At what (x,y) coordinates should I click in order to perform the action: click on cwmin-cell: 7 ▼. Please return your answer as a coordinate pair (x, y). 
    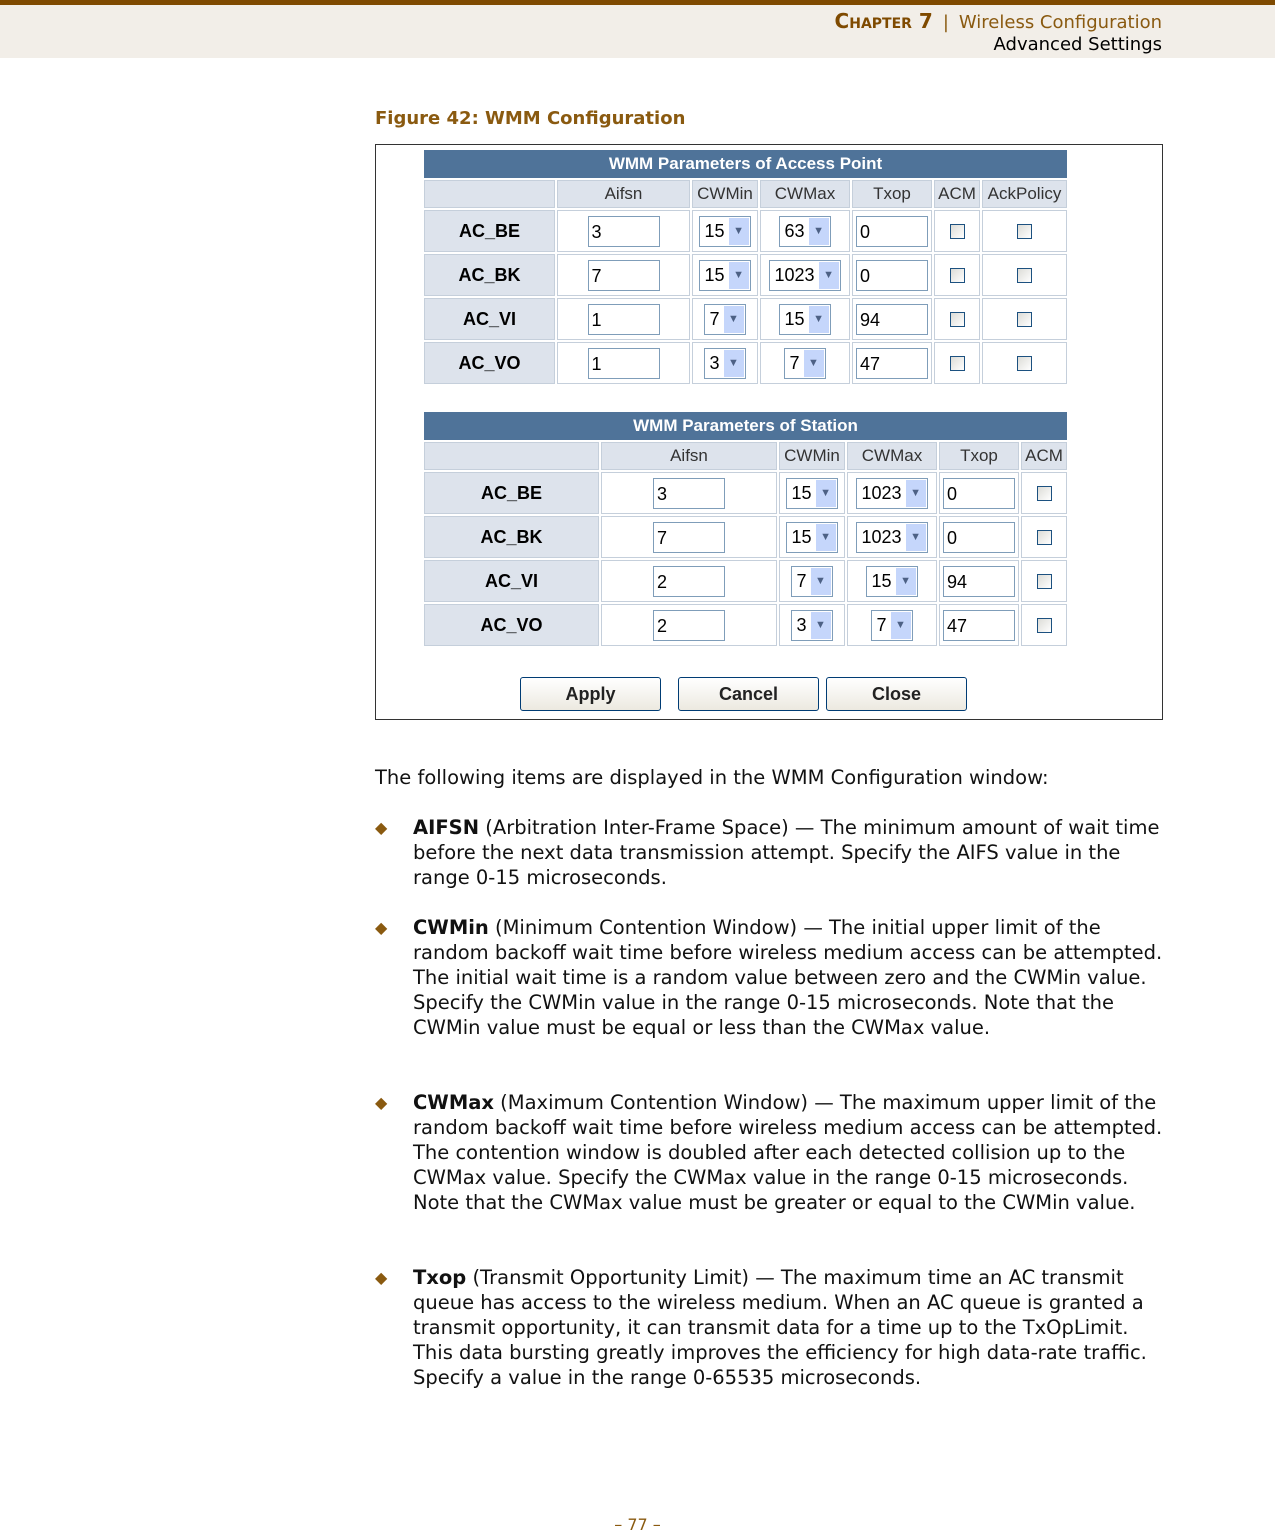
    Looking at the image, I should click on (812, 581).